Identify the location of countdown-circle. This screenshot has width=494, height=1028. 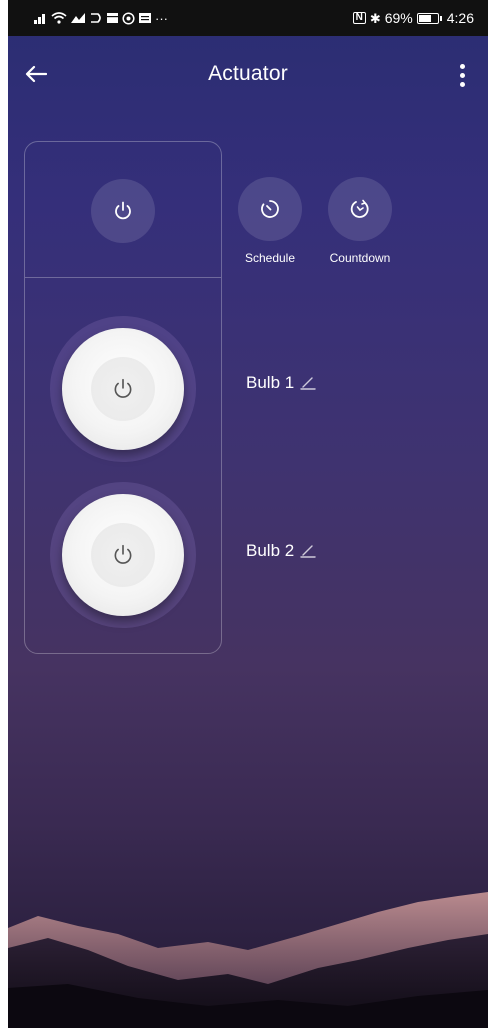
(360, 209).